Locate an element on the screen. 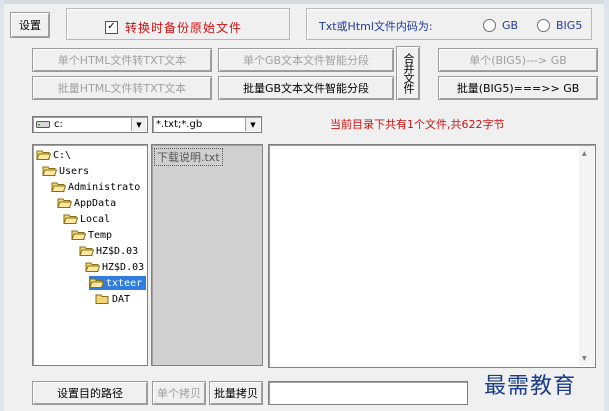 Image resolution: width=609 pixels, height=411 pixels. tree-item: Administrato is located at coordinates (95, 187).